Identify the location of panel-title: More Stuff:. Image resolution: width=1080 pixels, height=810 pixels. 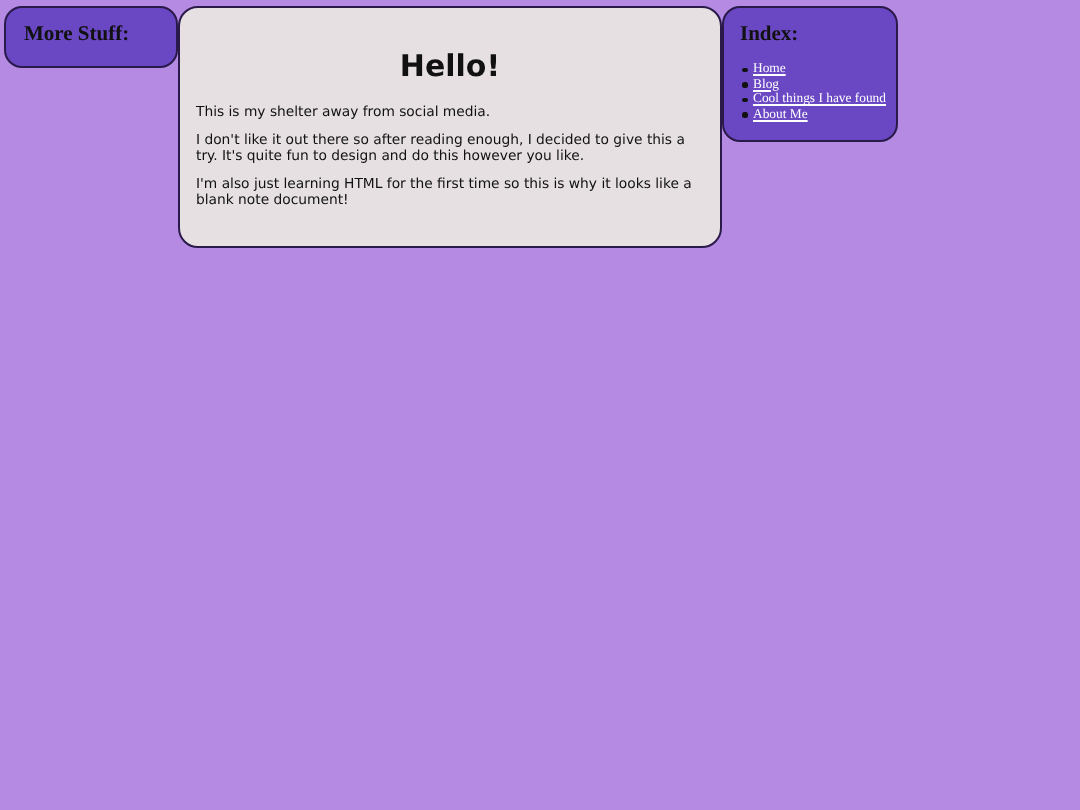
(78, 35).